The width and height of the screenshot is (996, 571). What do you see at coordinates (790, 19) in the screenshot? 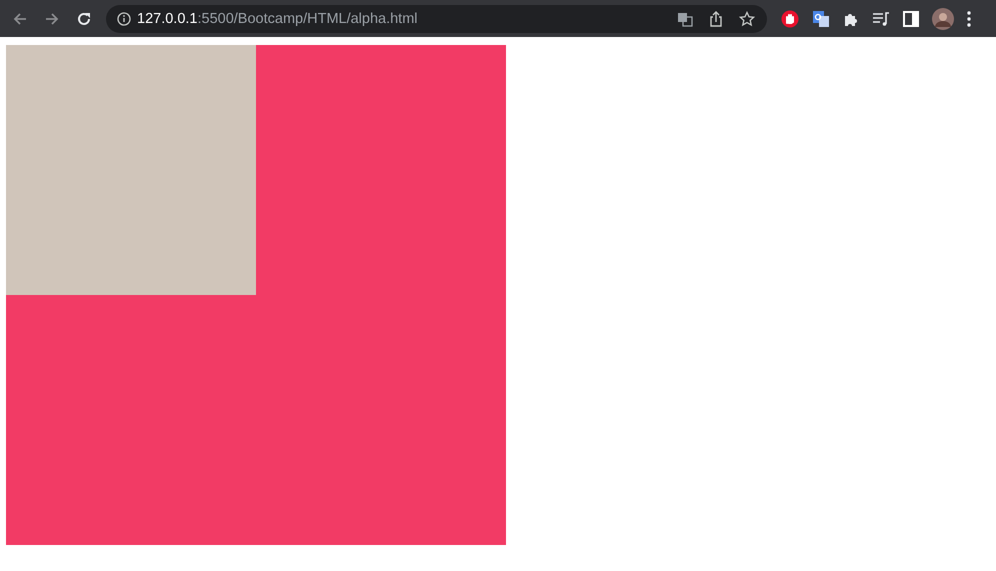
I see `hand-icon` at bounding box center [790, 19].